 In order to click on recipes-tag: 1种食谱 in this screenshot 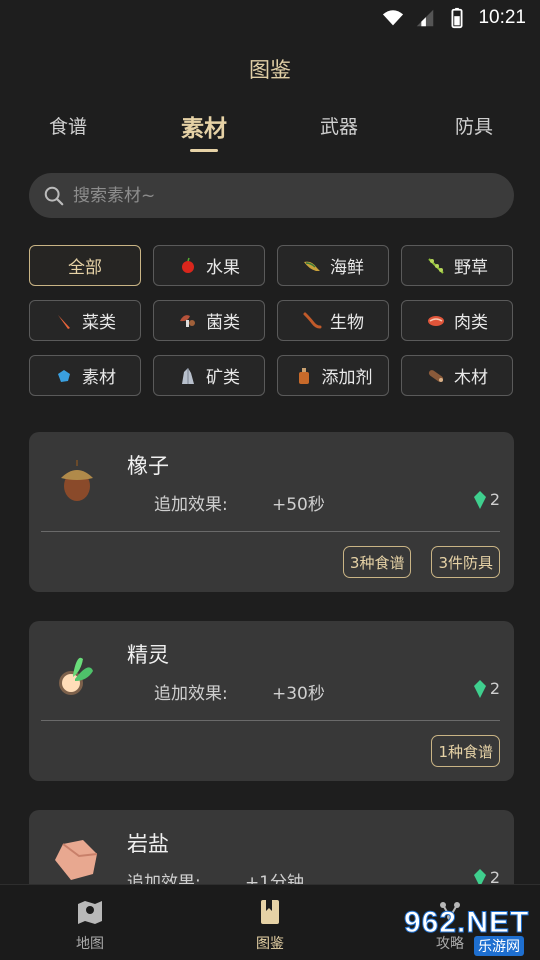, I will do `click(465, 751)`.